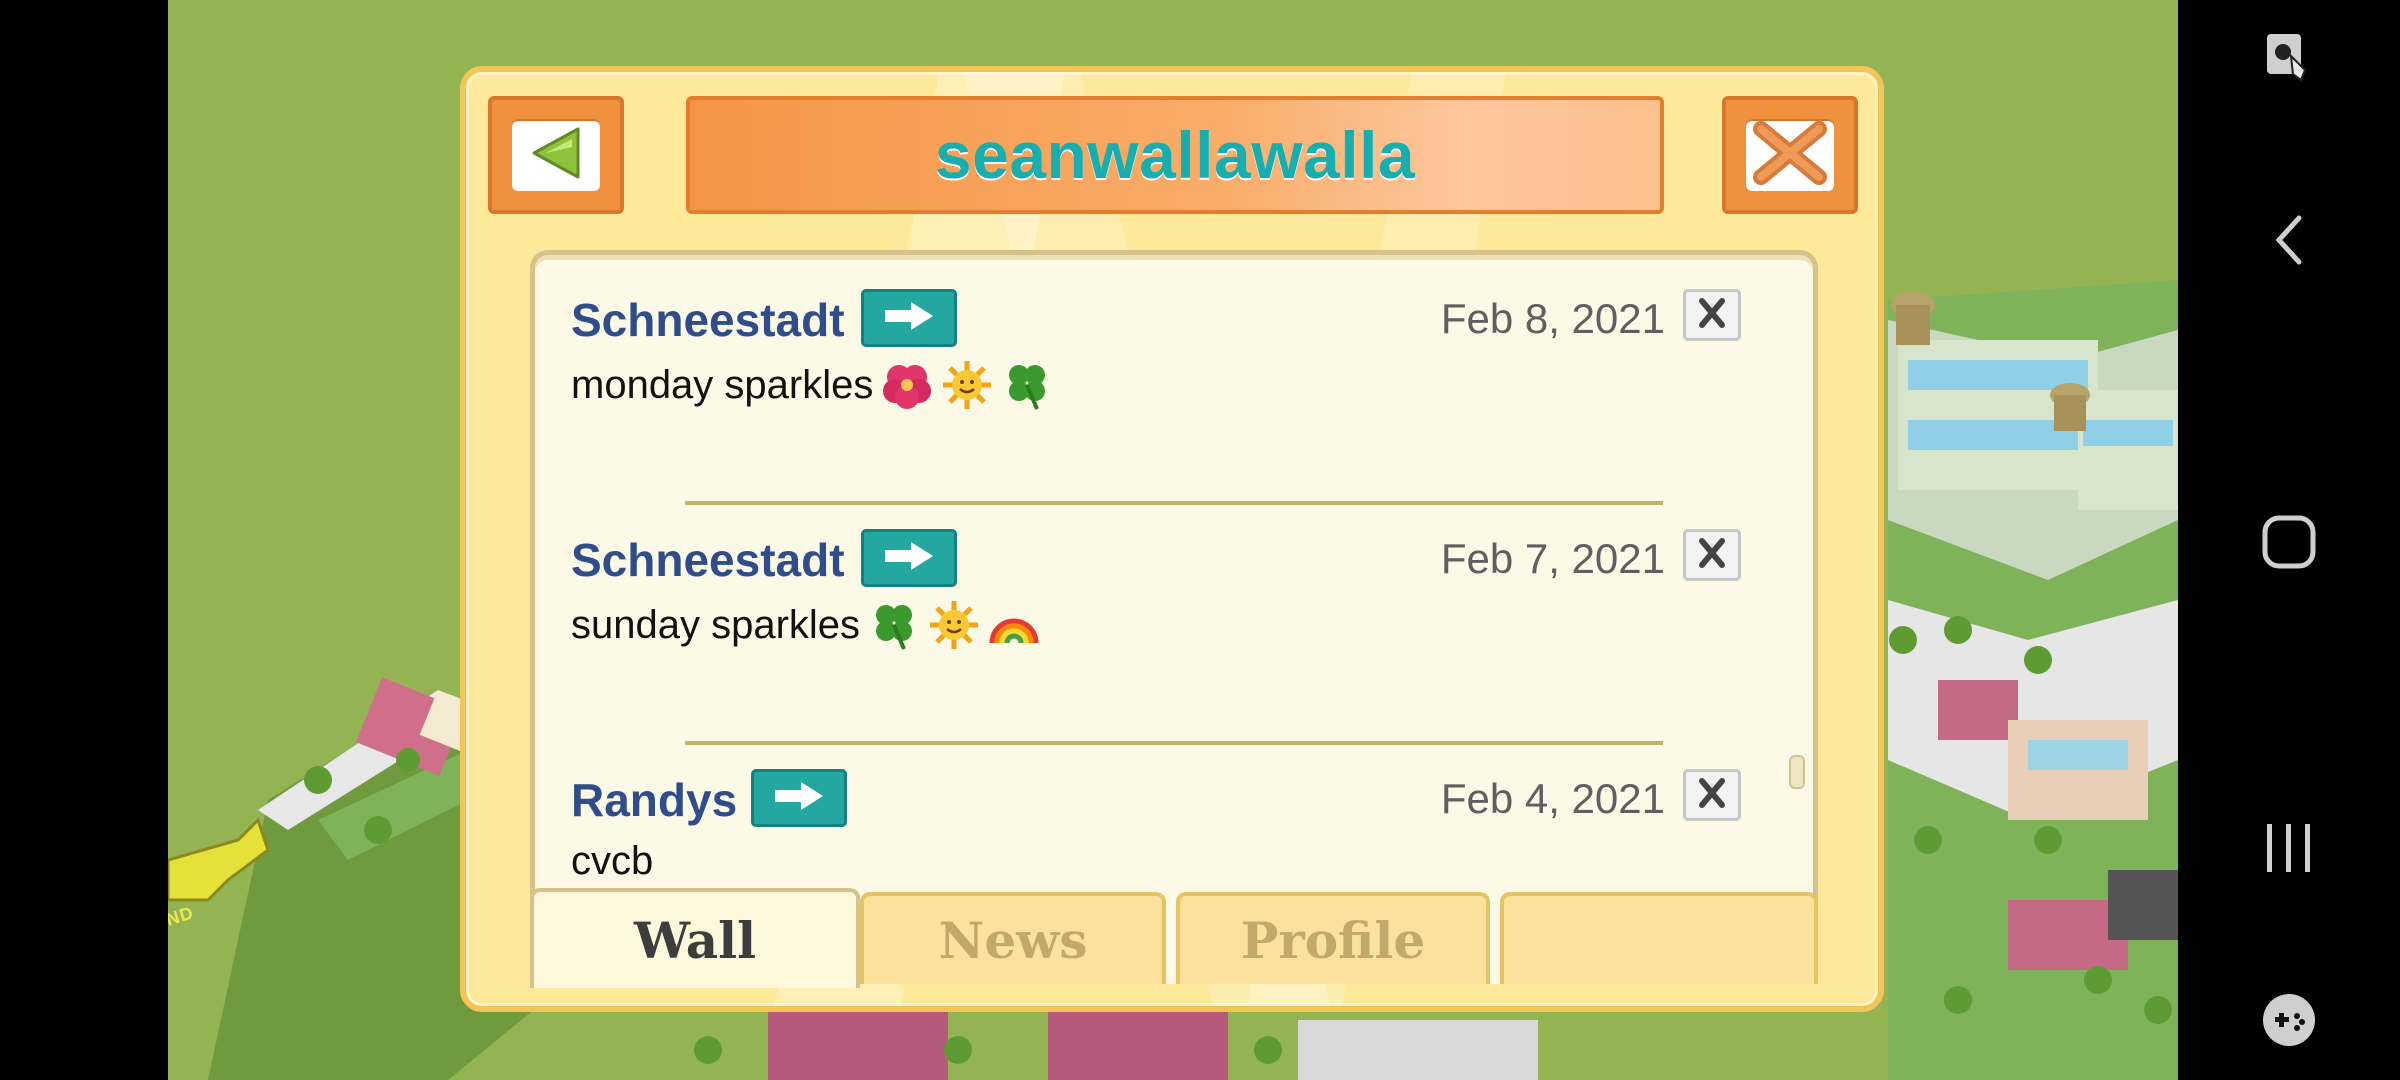 The width and height of the screenshot is (2400, 1080). I want to click on recents-icon, so click(2289, 848).